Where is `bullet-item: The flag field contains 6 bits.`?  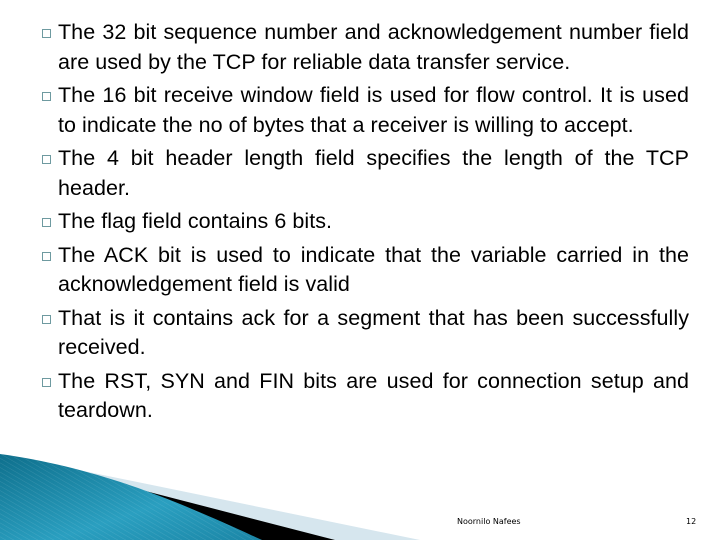 bullet-item: The flag field contains 6 bits. is located at coordinates (365, 222).